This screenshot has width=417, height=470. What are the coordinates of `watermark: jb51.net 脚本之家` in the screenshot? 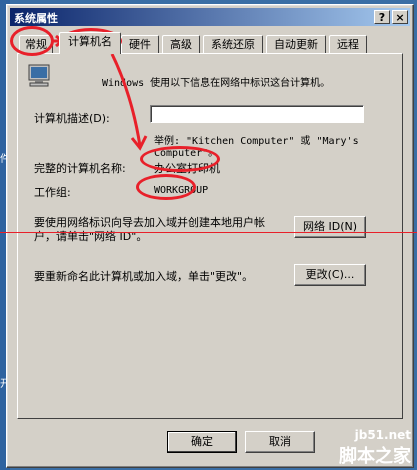 It's located at (375, 448).